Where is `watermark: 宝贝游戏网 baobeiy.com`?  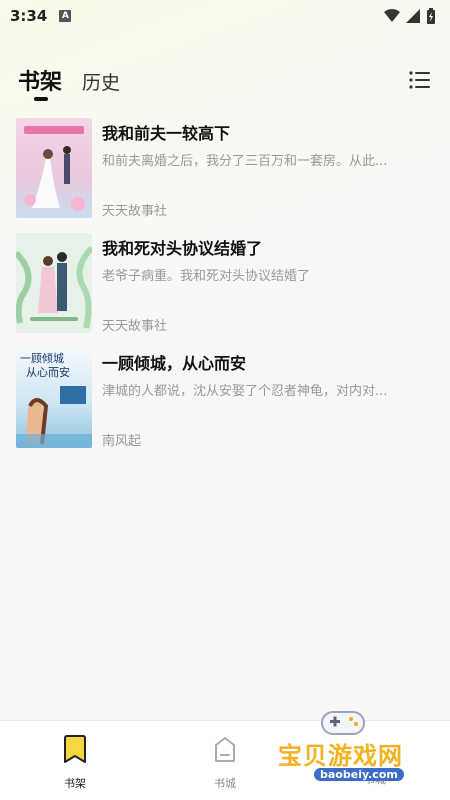 watermark: 宝贝游戏网 baobeiy.com is located at coordinates (347, 751).